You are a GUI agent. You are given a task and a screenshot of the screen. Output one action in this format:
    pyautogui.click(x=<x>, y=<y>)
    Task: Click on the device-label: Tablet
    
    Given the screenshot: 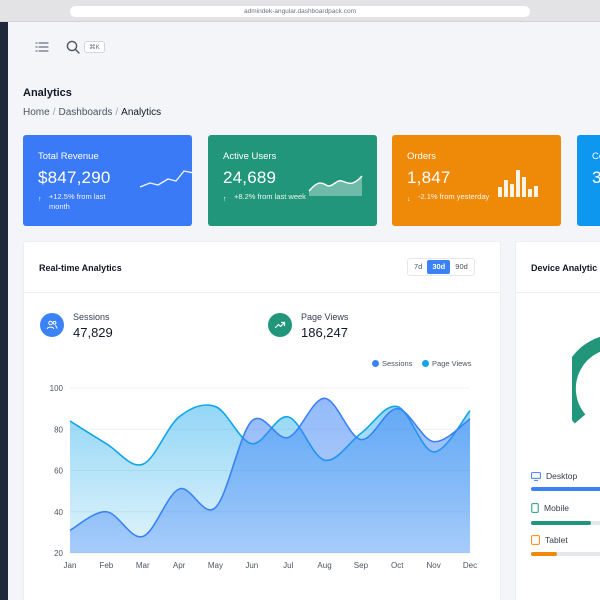 What is the action you would take?
    pyautogui.click(x=556, y=540)
    